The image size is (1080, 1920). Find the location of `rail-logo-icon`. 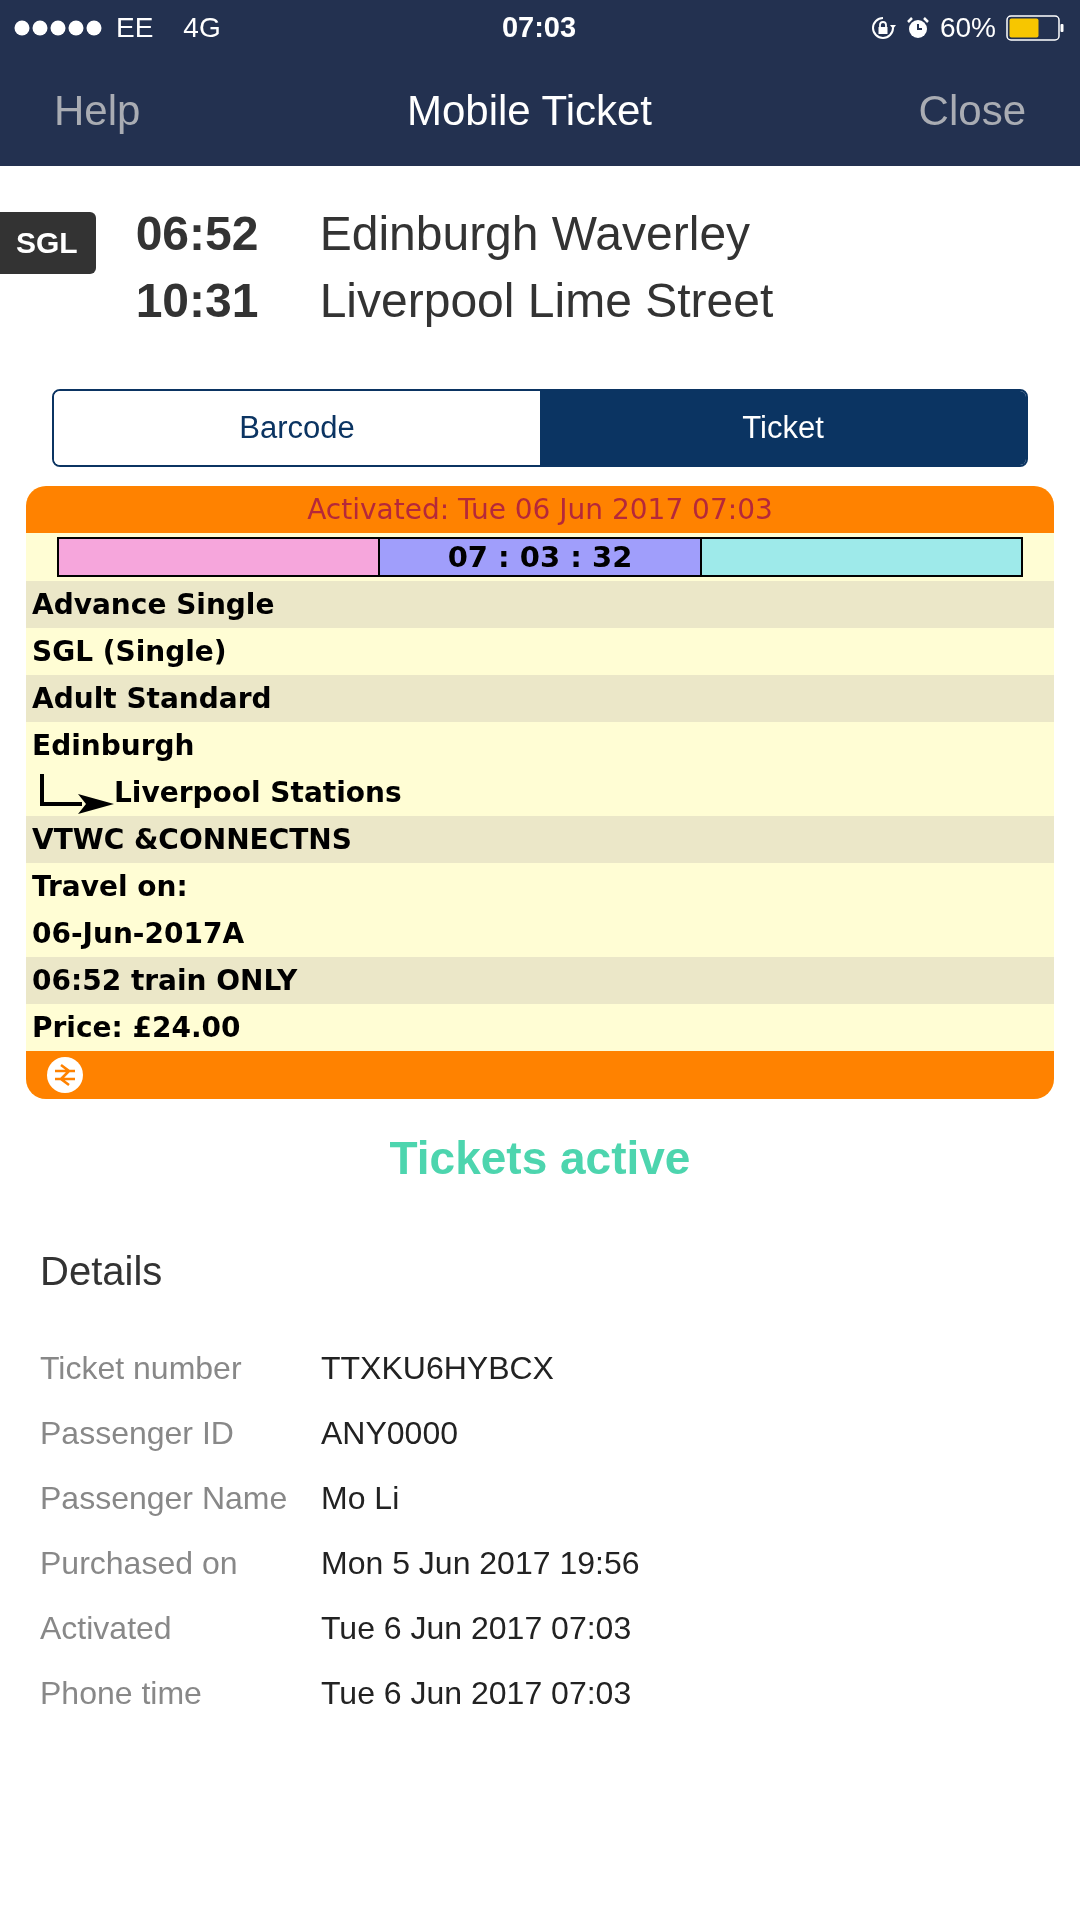

rail-logo-icon is located at coordinates (65, 1075).